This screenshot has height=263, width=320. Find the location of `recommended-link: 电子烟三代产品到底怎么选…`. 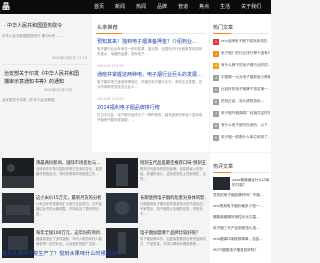

recommended-link: 电子烟三代产品到底怎么选… is located at coordinates (241, 228).